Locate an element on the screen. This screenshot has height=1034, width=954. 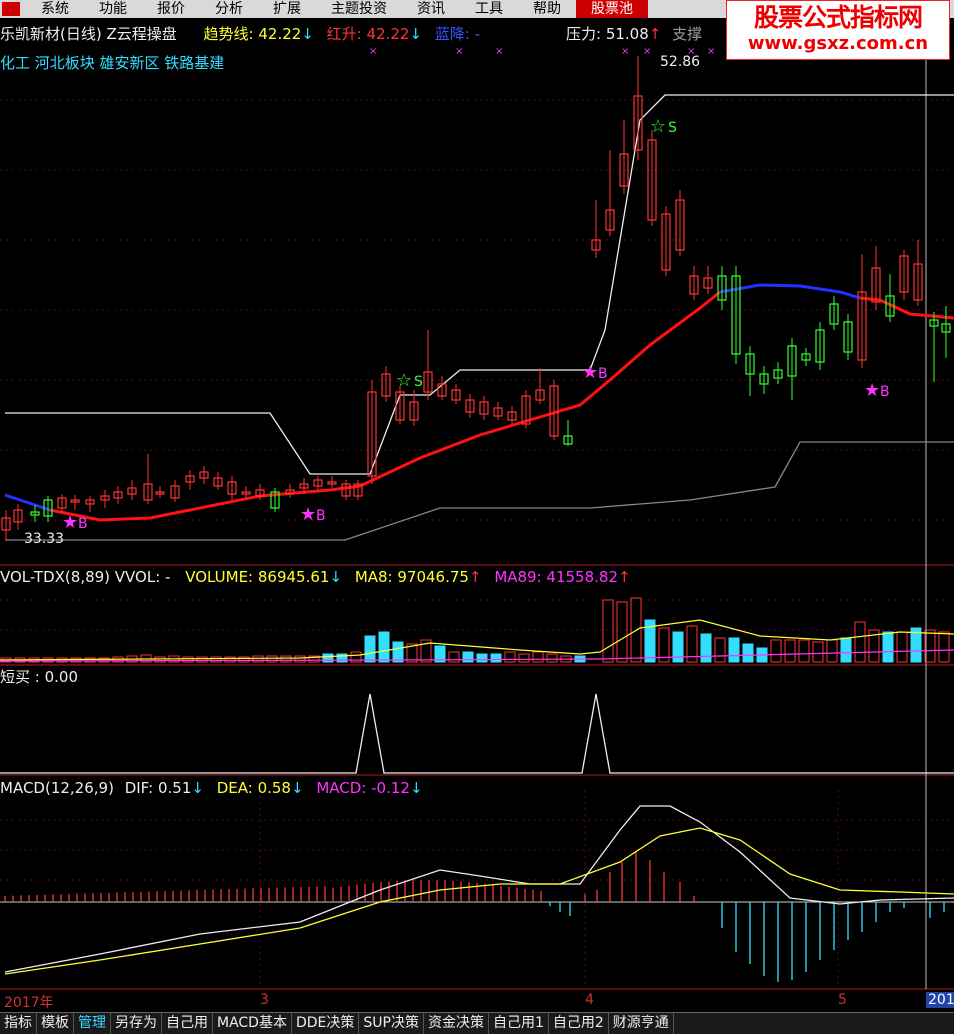
tab-template: 模板 is located at coordinates (55, 1023).